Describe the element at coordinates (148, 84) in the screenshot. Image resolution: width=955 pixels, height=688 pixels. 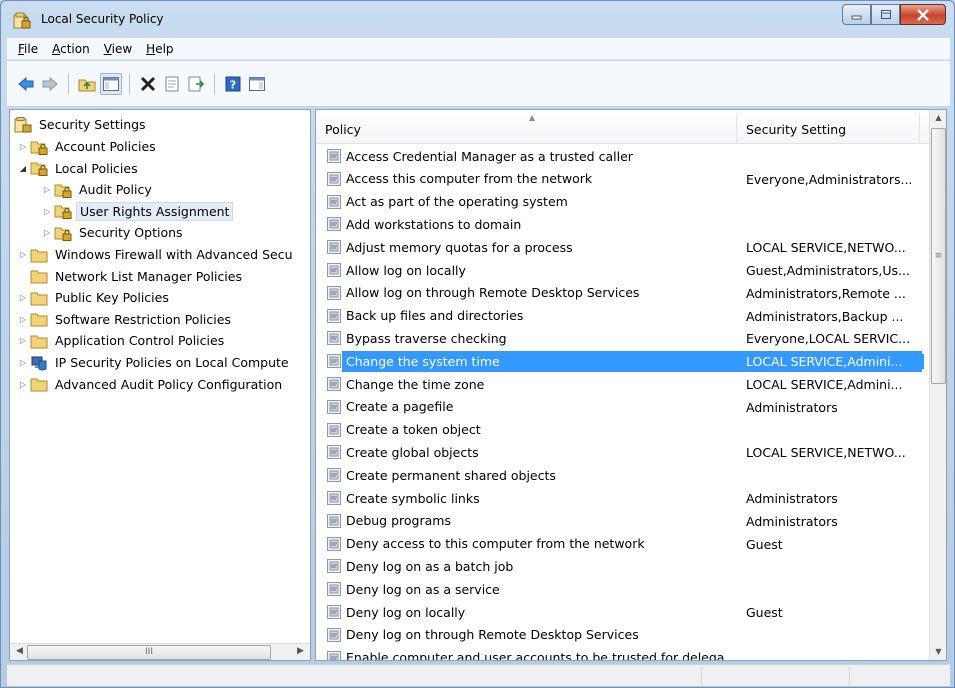
I see `delete-button` at that location.